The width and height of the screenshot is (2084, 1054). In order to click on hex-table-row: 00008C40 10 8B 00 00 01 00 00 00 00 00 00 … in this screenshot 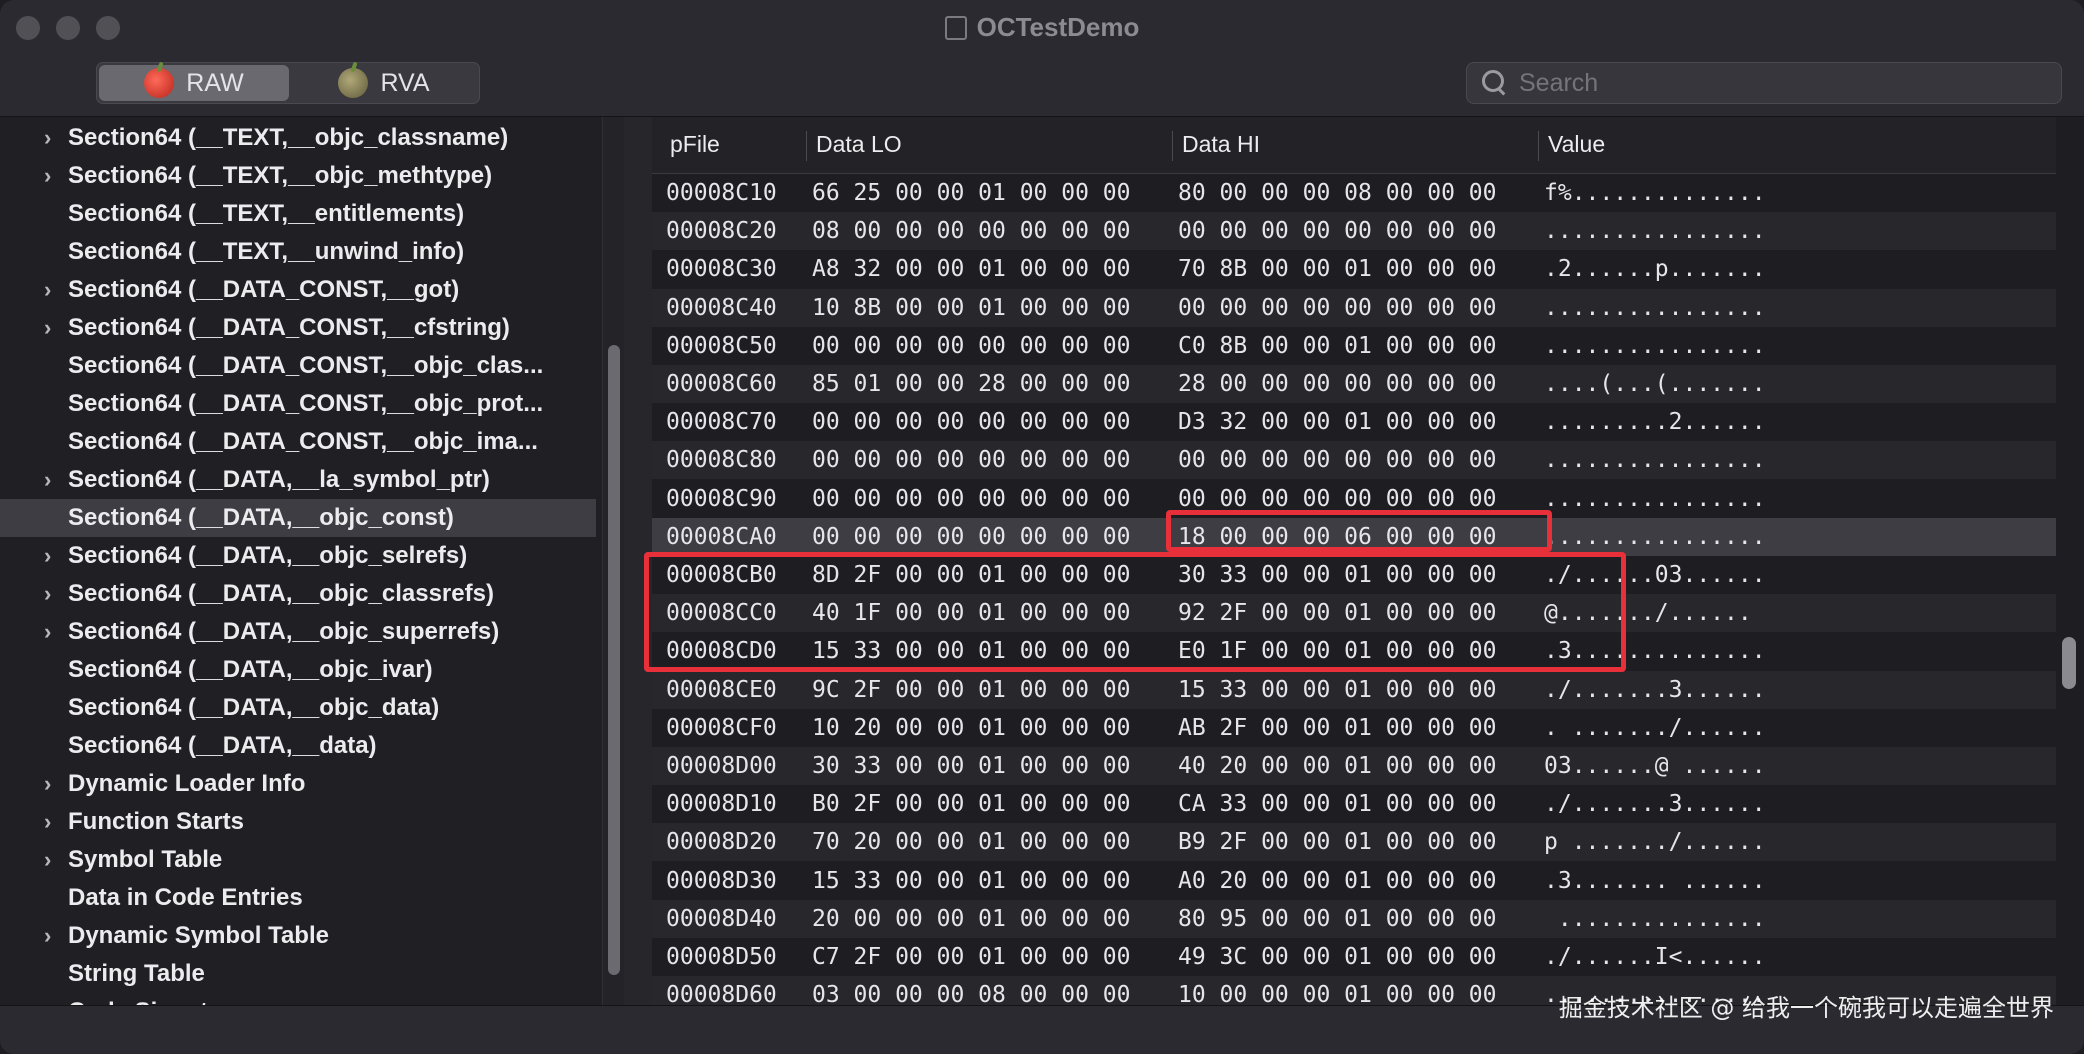, I will do `click(1354, 307)`.